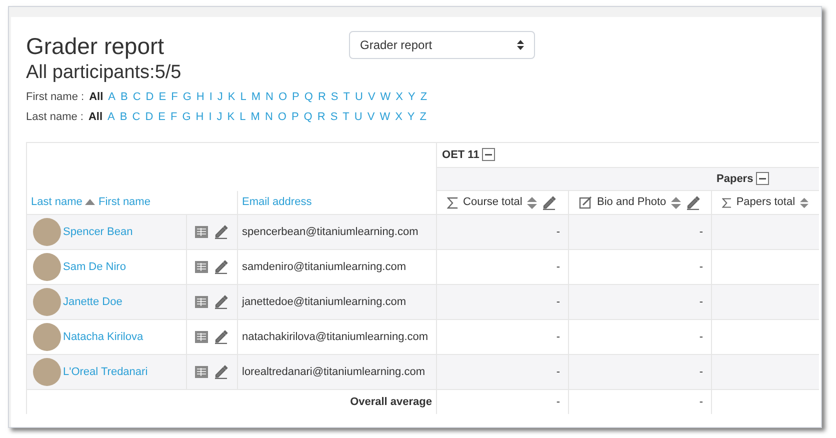 The height and width of the screenshot is (438, 836). Describe the element at coordinates (103, 337) in the screenshot. I see `student-name-link: Natacha Kirilova` at that location.